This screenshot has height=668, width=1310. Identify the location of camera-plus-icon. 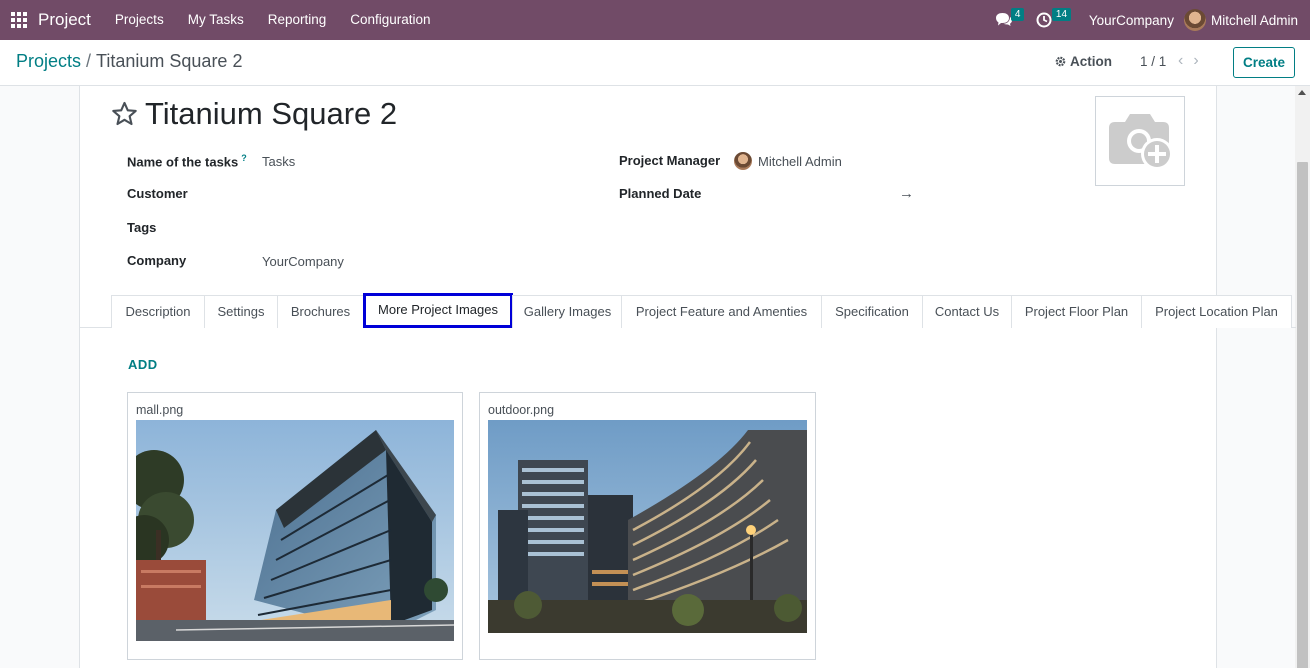
(1141, 142).